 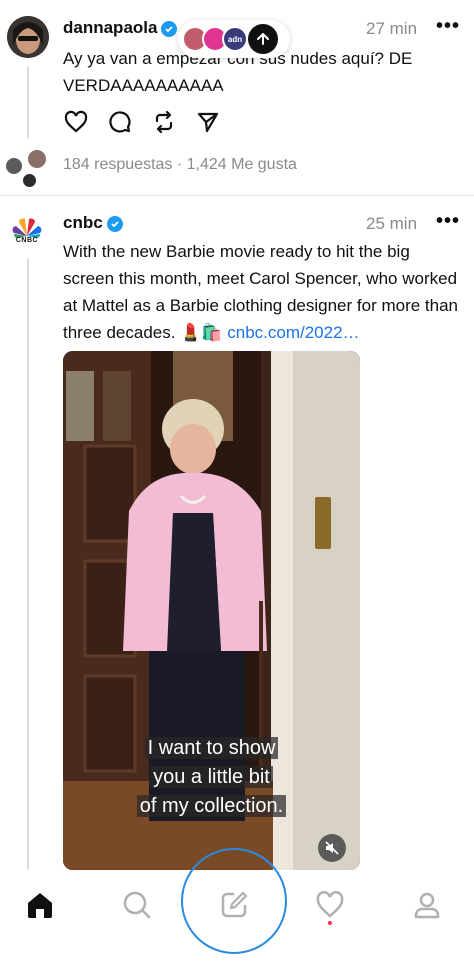 I want to click on pill-avatar: adn, so click(x=235, y=39).